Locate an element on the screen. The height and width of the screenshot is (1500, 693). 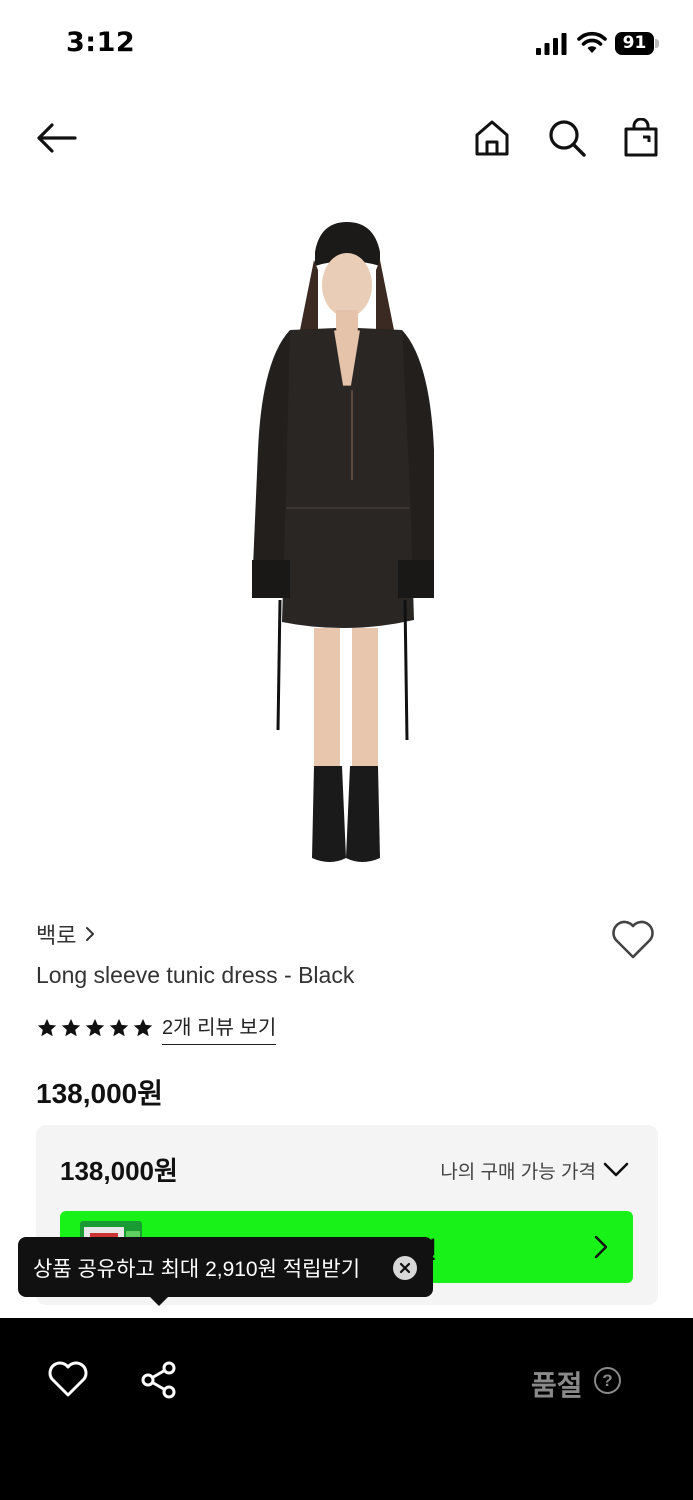
search-button is located at coordinates (567, 138).